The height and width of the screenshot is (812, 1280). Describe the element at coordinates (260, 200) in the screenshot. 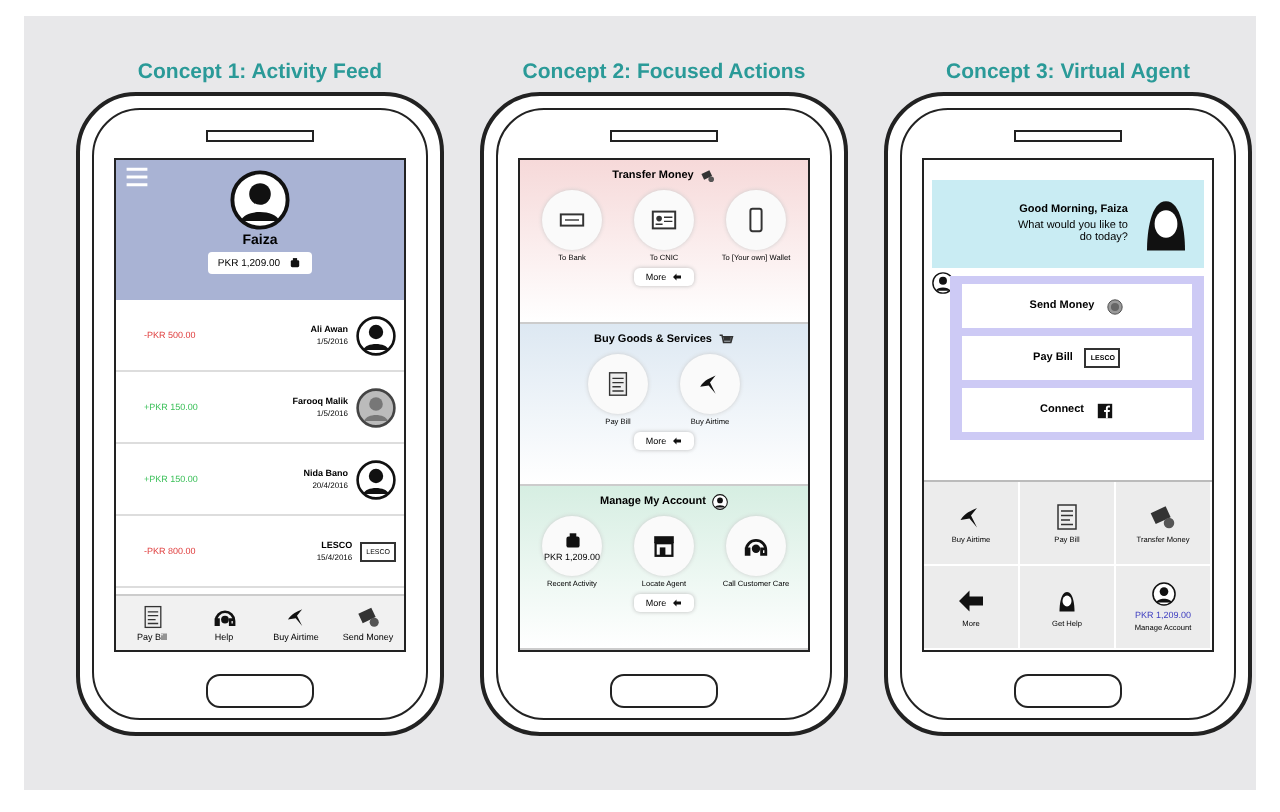

I see `avatar-icon` at that location.